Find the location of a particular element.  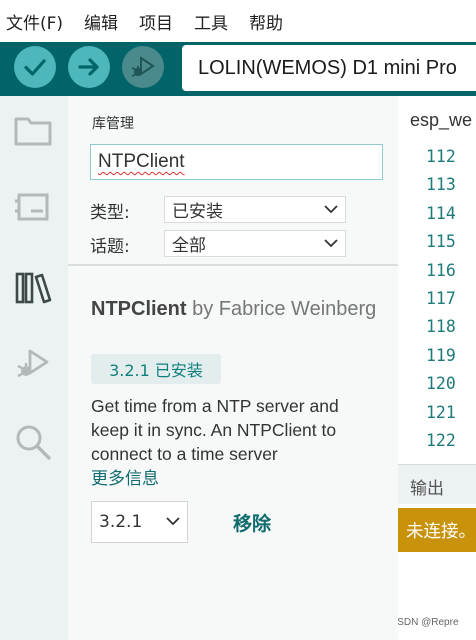

connection-status-bar: 未连接。 is located at coordinates (437, 530).